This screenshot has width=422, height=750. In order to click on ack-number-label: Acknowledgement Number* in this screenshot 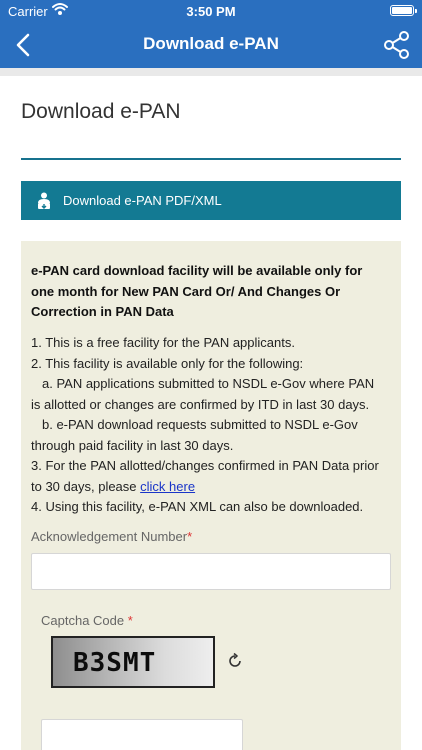, I will do `click(111, 536)`.